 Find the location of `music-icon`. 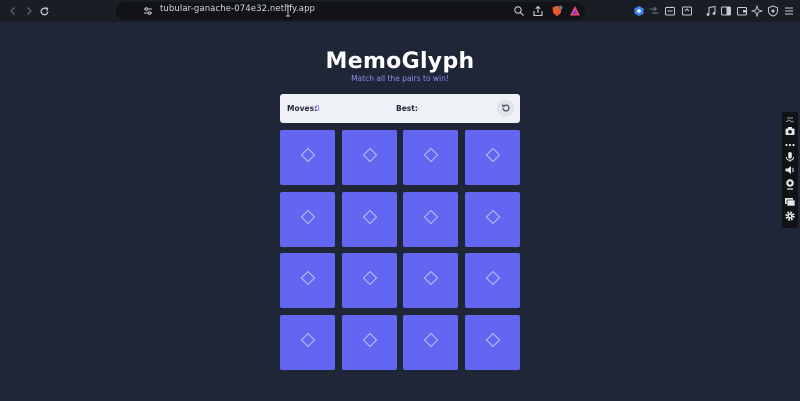

music-icon is located at coordinates (711, 10).